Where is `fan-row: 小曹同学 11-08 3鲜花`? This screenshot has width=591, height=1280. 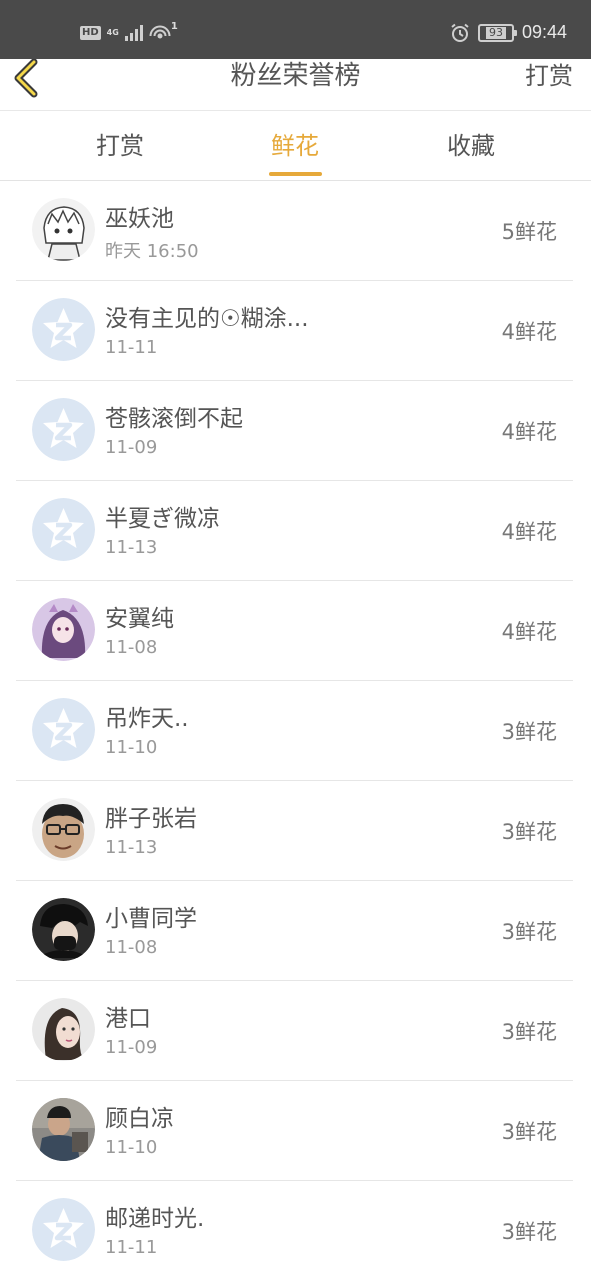
fan-row: 小曹同学 11-08 3鲜花 is located at coordinates (294, 931).